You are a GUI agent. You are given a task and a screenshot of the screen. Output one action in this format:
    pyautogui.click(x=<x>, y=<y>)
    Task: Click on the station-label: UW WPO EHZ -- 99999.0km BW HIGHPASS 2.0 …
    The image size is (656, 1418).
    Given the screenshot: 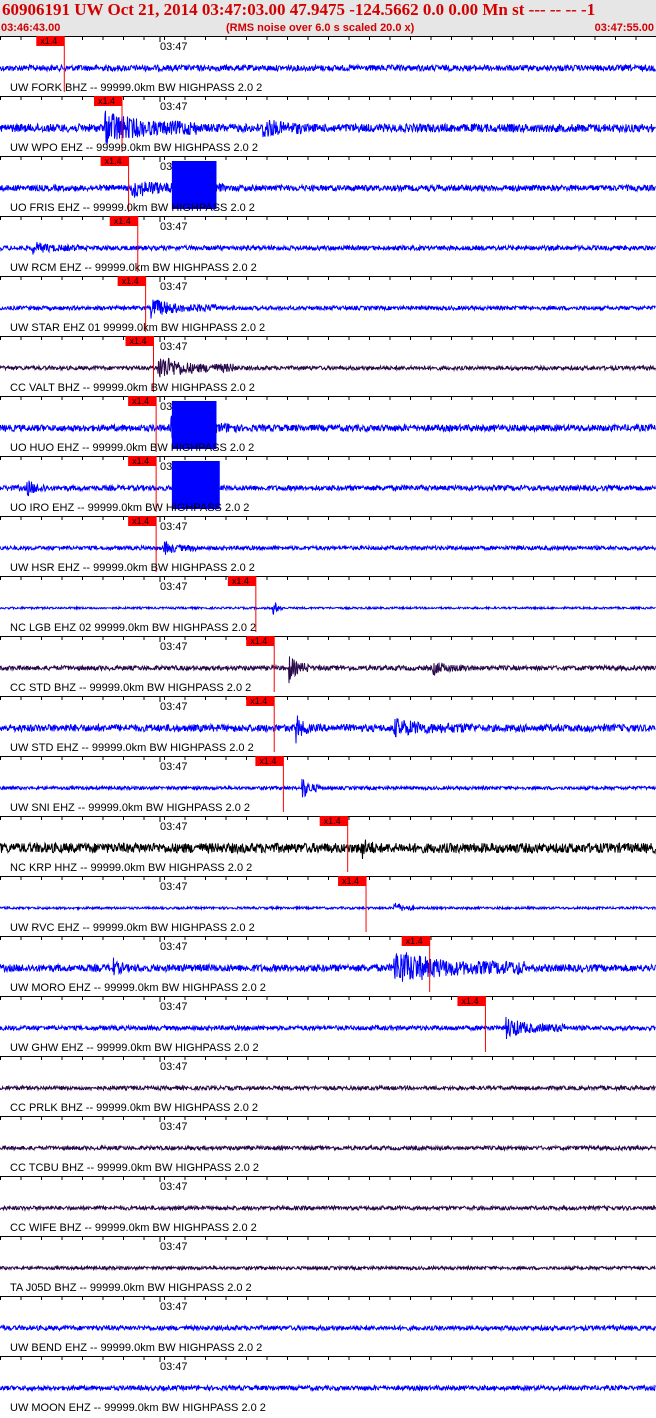 What is the action you would take?
    pyautogui.click(x=134, y=148)
    